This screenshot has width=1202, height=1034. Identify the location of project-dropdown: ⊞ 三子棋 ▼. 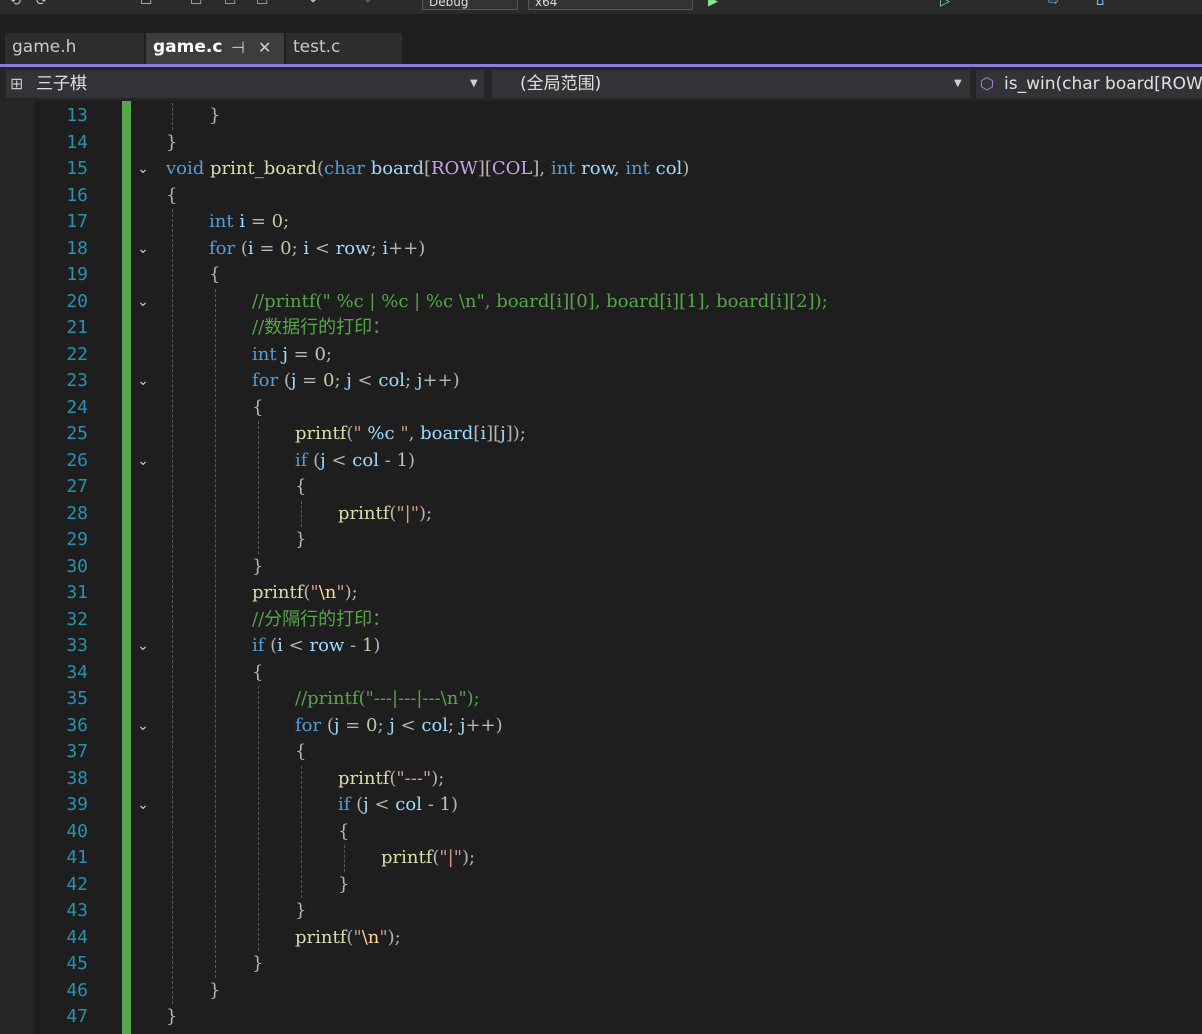
(245, 84).